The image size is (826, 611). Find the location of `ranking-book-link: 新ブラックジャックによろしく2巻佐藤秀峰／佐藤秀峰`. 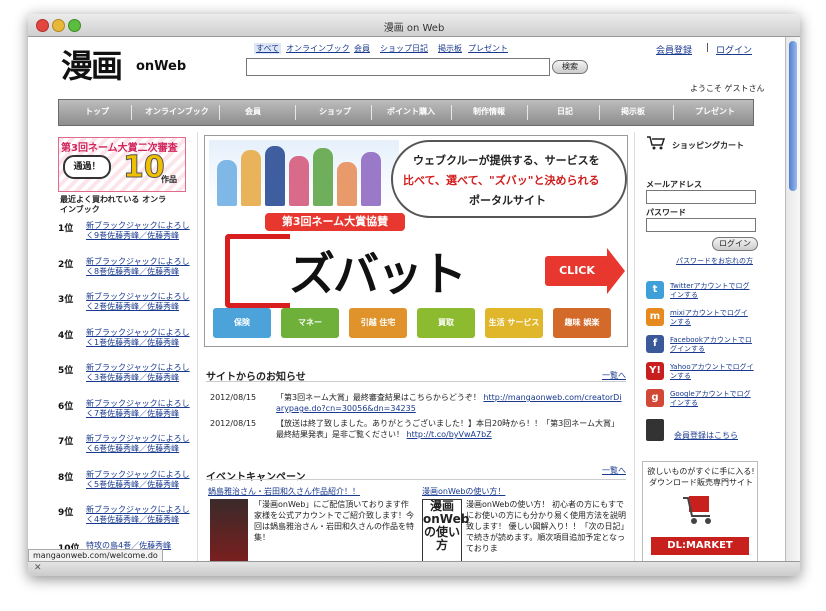

ranking-book-link: 新ブラックジャックによろしく2巻佐藤秀峰／佐藤秀峰 is located at coordinates (138, 302).